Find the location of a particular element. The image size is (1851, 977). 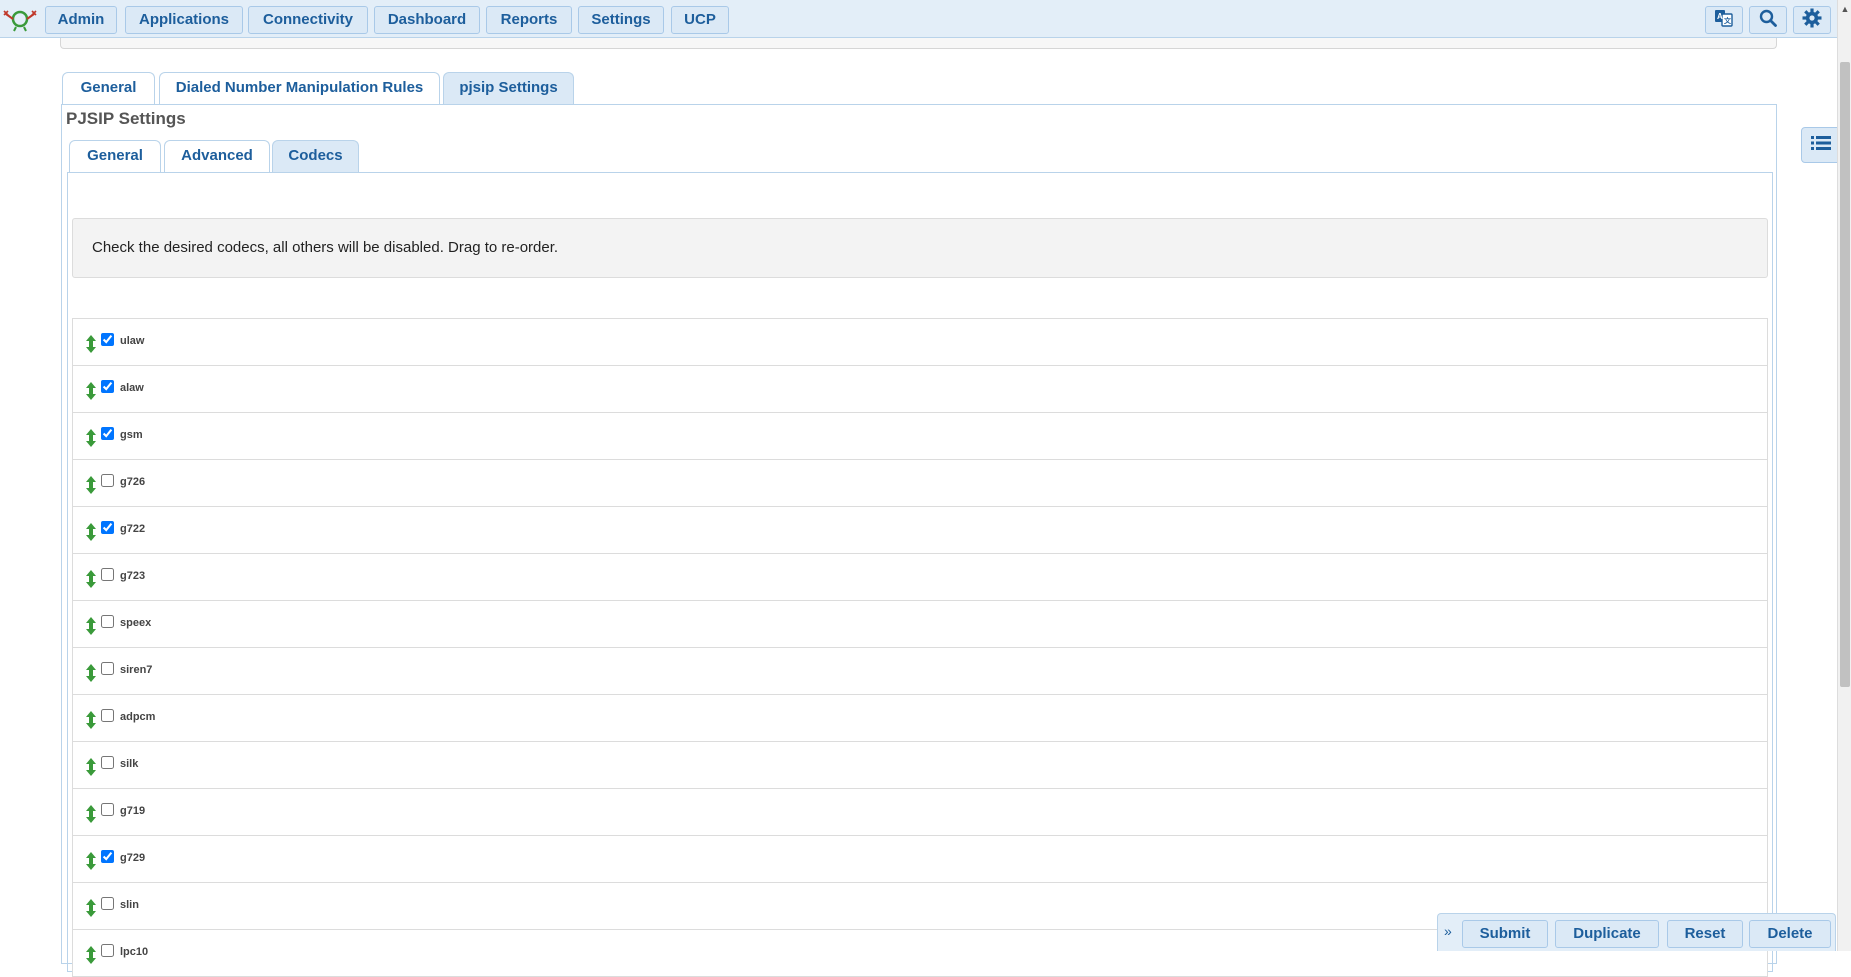

gear-icon is located at coordinates (1812, 20).